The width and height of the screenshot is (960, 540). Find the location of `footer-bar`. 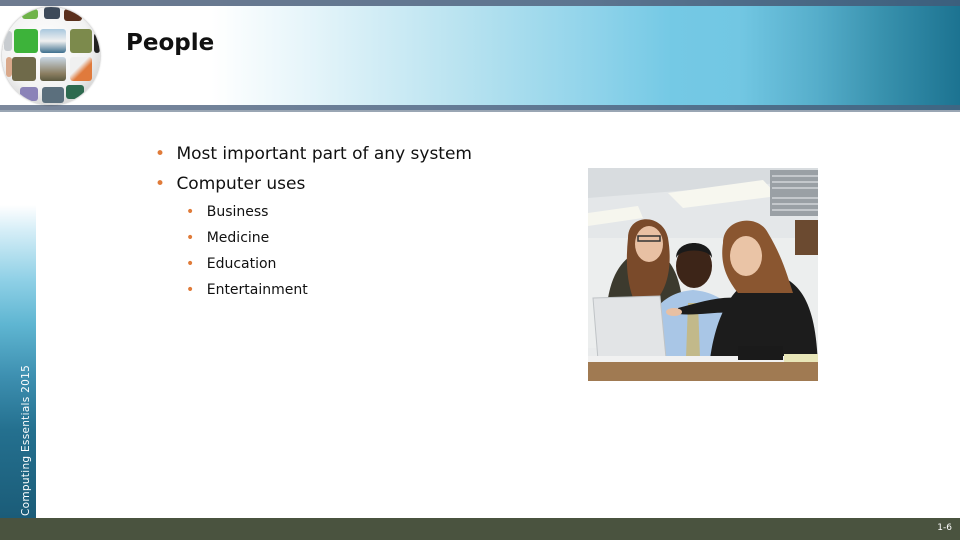

footer-bar is located at coordinates (480, 529).